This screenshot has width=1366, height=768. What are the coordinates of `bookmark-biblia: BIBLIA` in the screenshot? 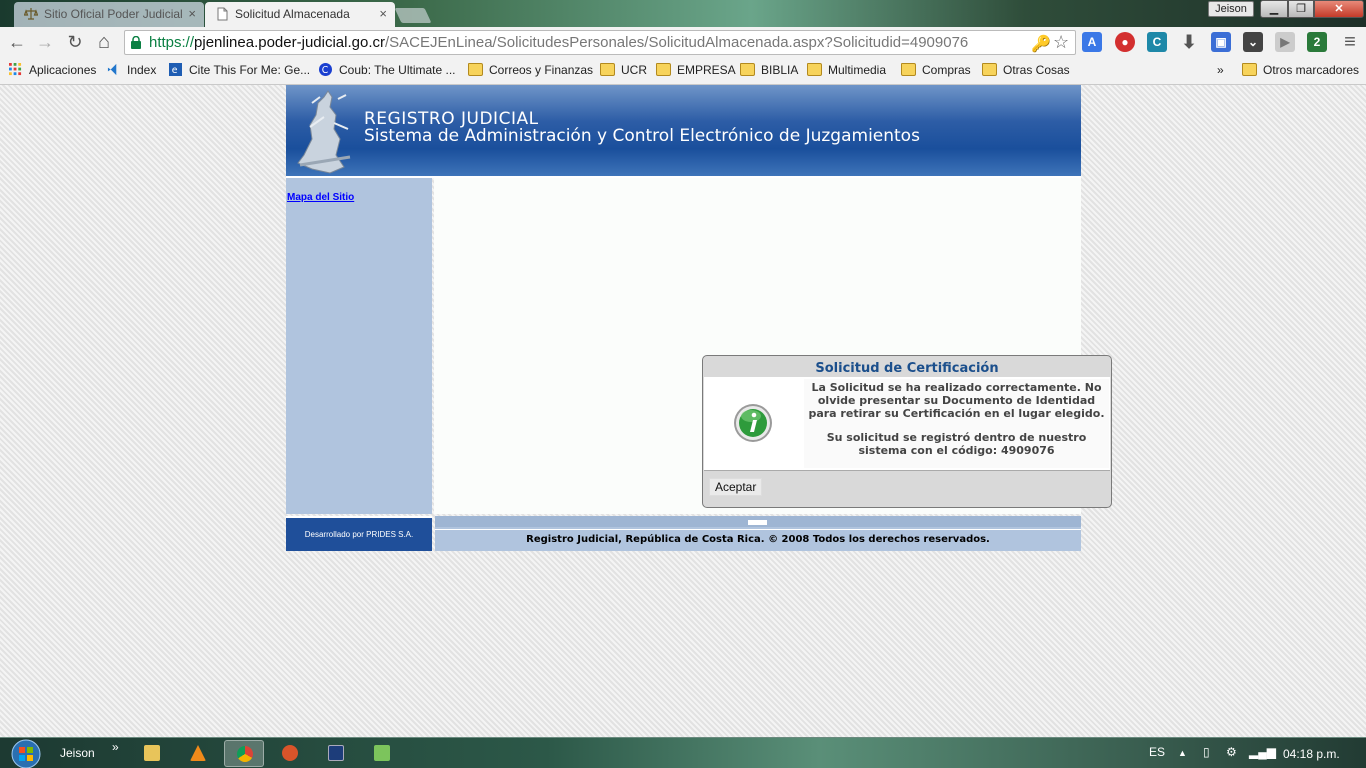 It's located at (769, 70).